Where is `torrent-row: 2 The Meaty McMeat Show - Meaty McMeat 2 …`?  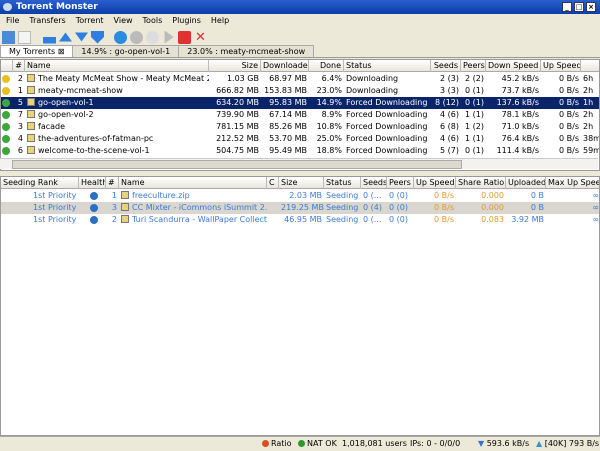 torrent-row: 2 The Meaty McMeat Show - Meaty McMeat 2 … is located at coordinates (300, 79).